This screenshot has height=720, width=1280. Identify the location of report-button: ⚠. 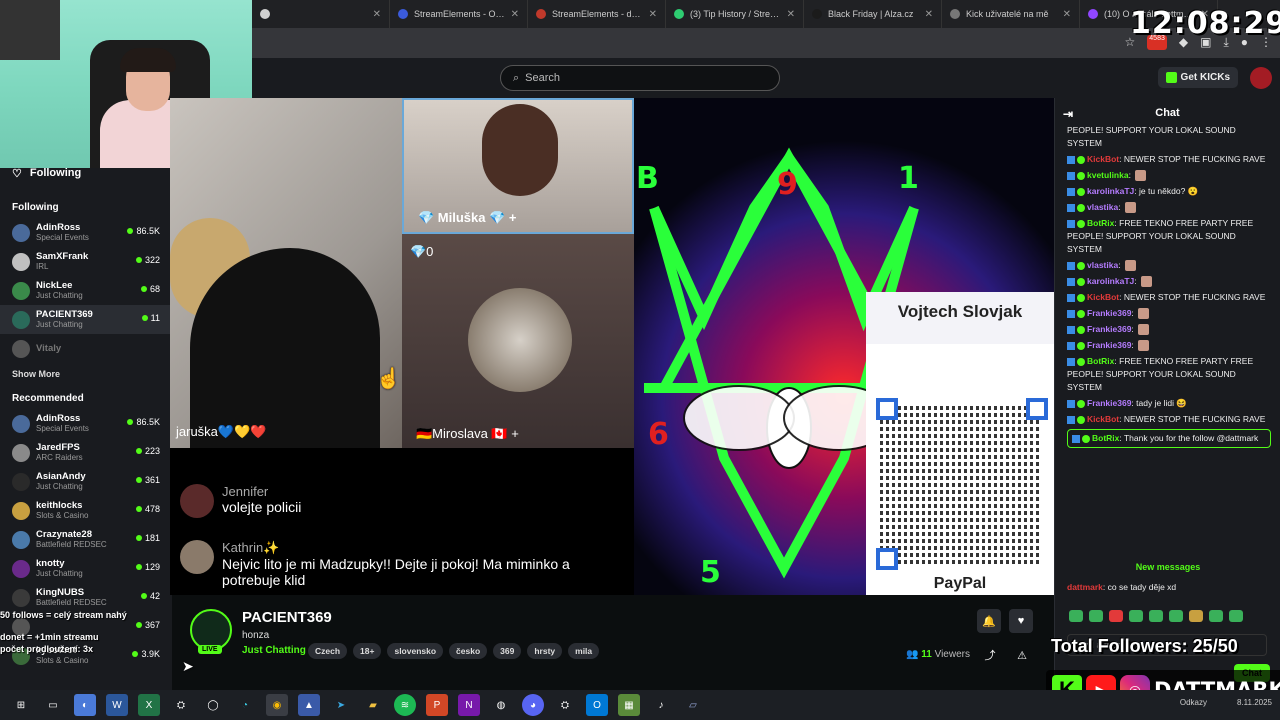
(1022, 655).